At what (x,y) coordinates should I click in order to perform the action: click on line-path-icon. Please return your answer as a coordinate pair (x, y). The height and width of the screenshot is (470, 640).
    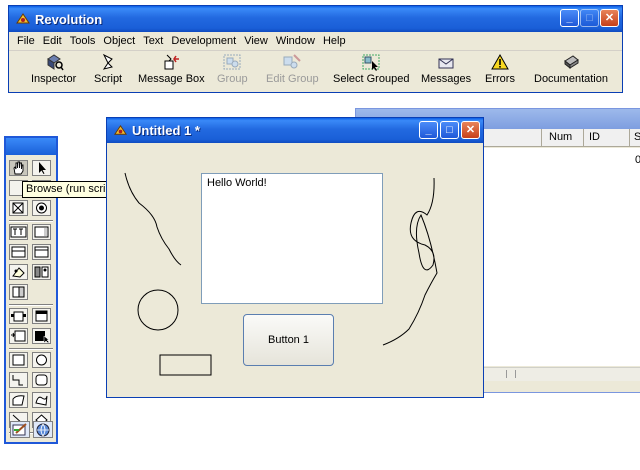
    Looking at the image, I should click on (17, 380).